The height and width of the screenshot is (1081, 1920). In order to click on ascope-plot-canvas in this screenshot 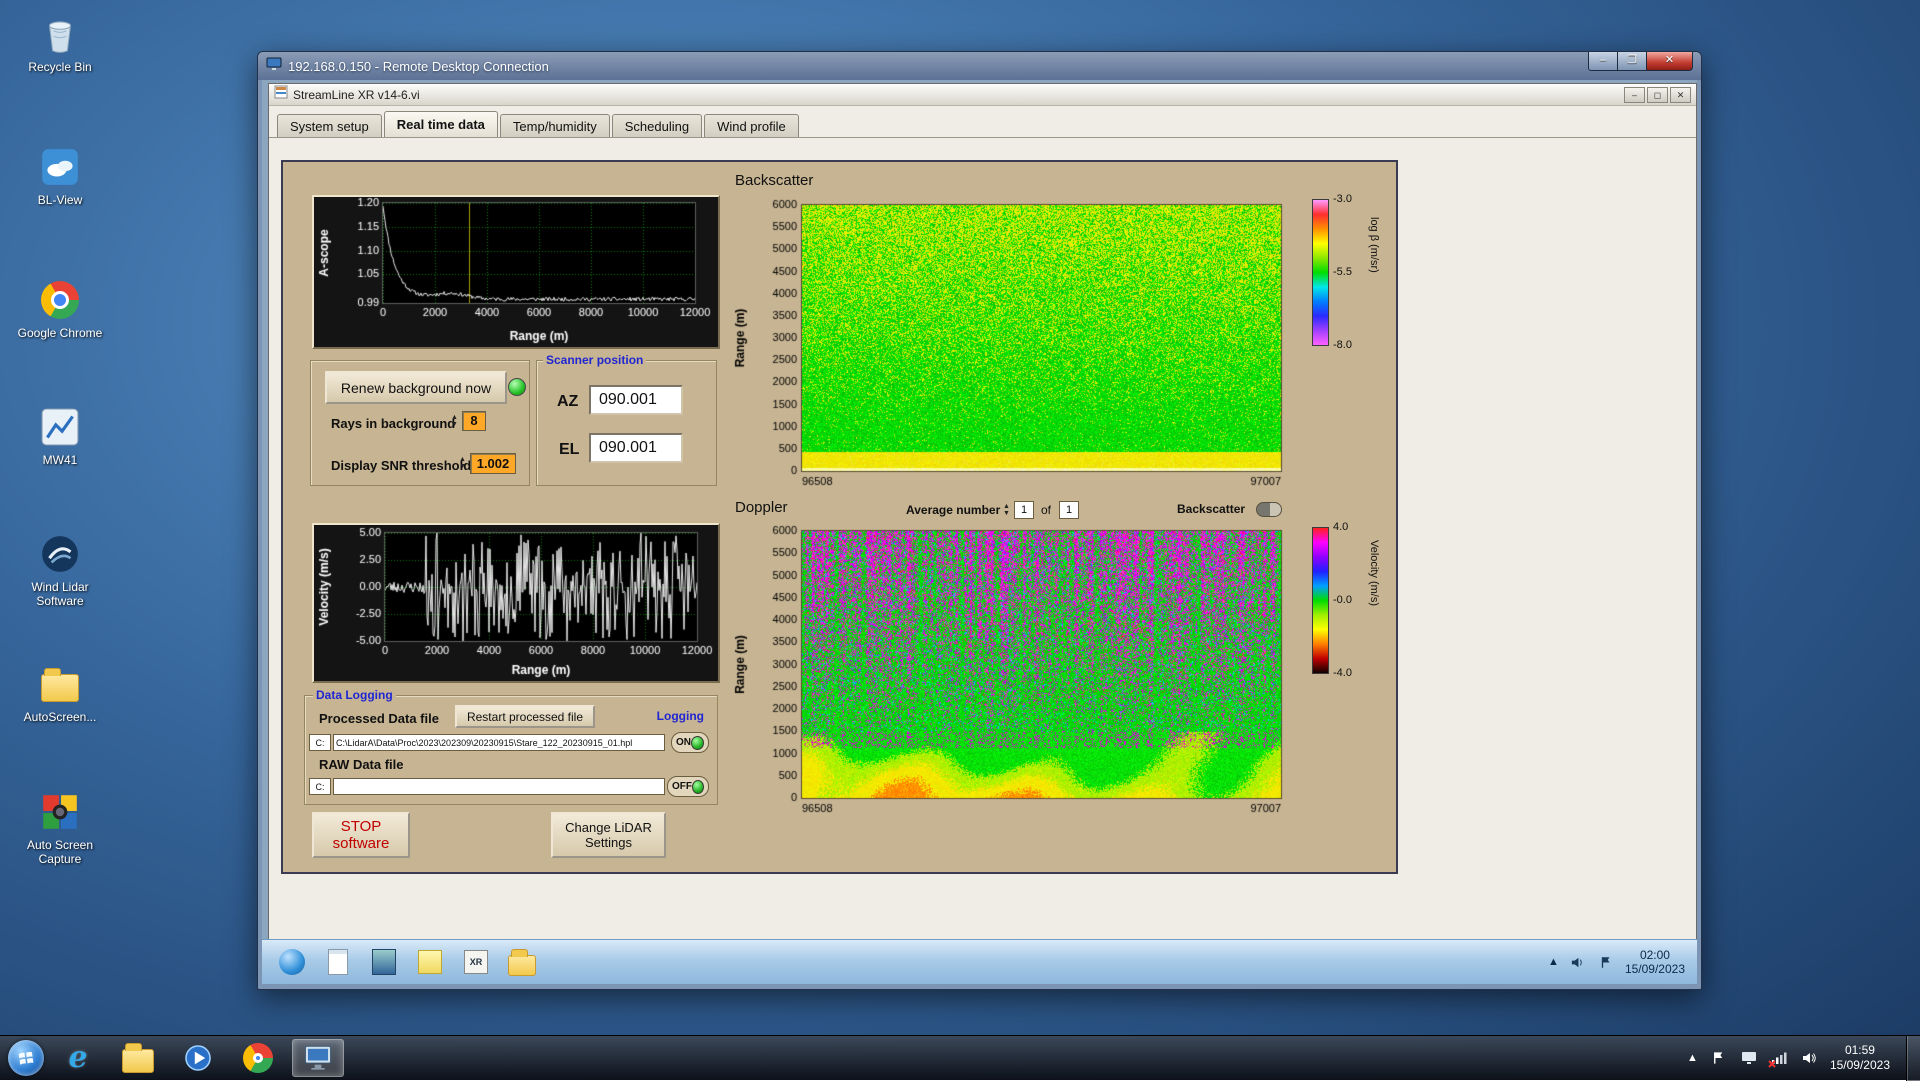, I will do `click(516, 272)`.